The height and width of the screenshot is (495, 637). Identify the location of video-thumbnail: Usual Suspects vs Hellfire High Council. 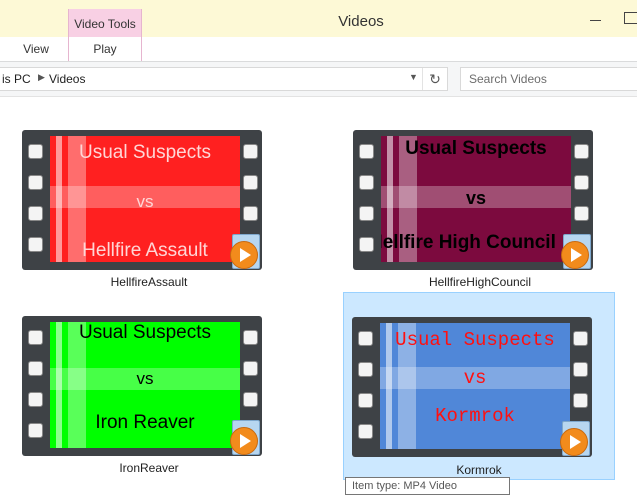
(473, 200).